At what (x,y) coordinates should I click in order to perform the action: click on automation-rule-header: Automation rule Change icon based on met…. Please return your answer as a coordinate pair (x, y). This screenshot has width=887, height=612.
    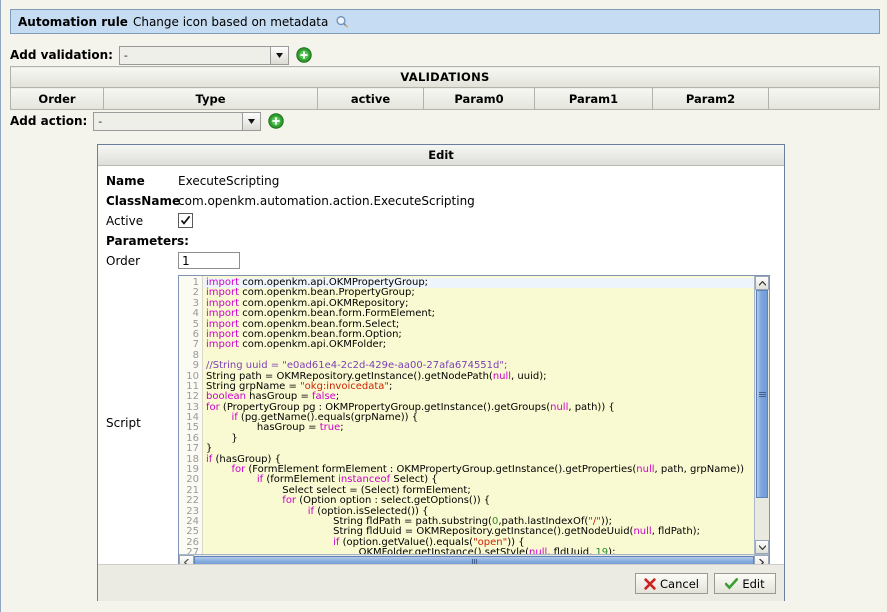
    Looking at the image, I should click on (445, 21).